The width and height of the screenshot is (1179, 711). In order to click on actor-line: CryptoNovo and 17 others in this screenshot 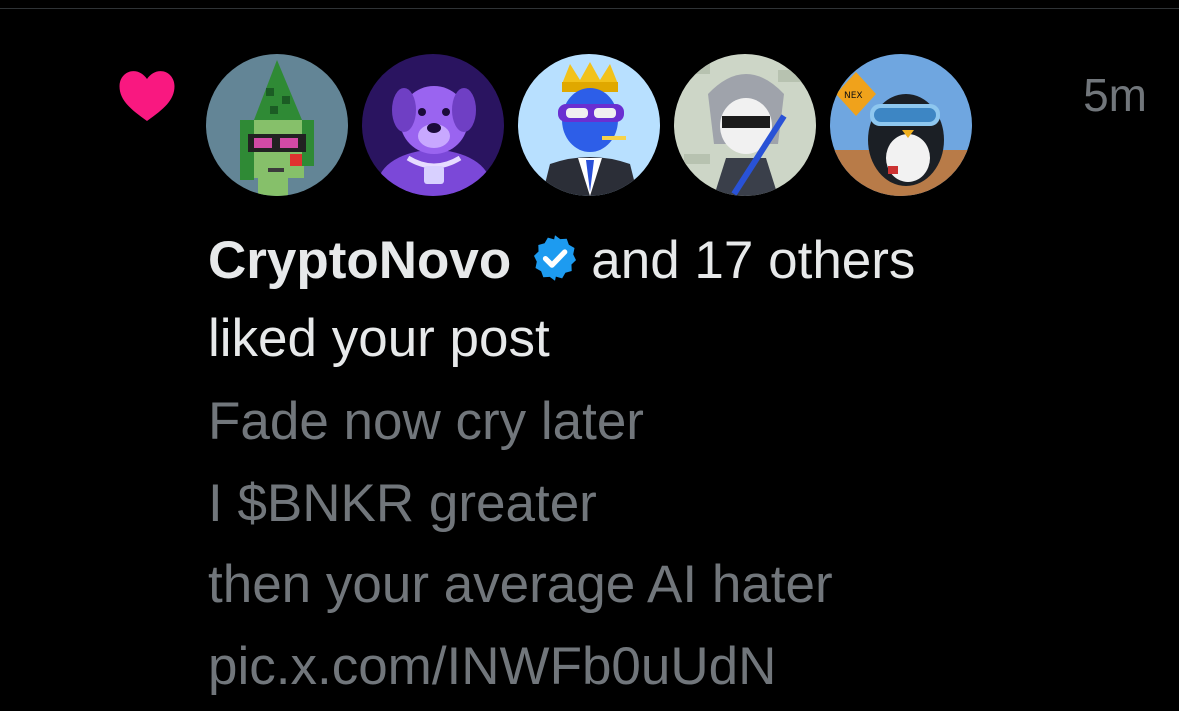, I will do `click(561, 259)`.